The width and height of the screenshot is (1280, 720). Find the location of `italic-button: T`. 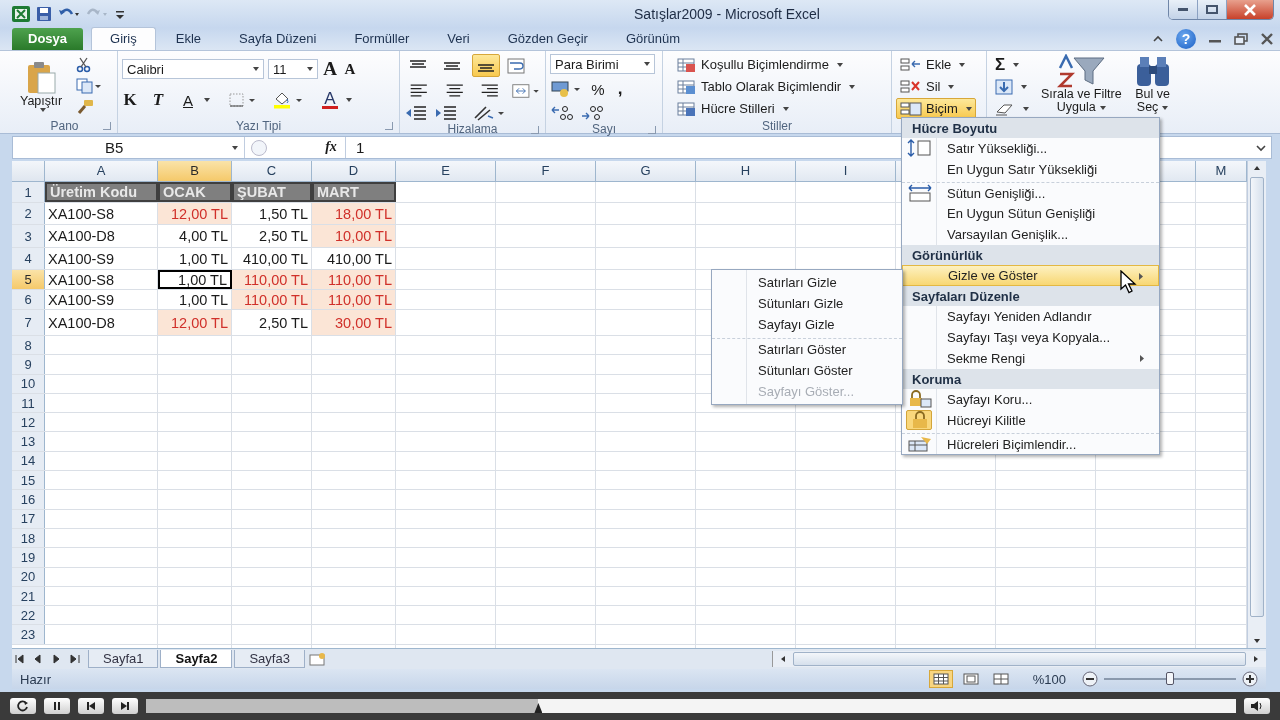

italic-button: T is located at coordinates (158, 100).